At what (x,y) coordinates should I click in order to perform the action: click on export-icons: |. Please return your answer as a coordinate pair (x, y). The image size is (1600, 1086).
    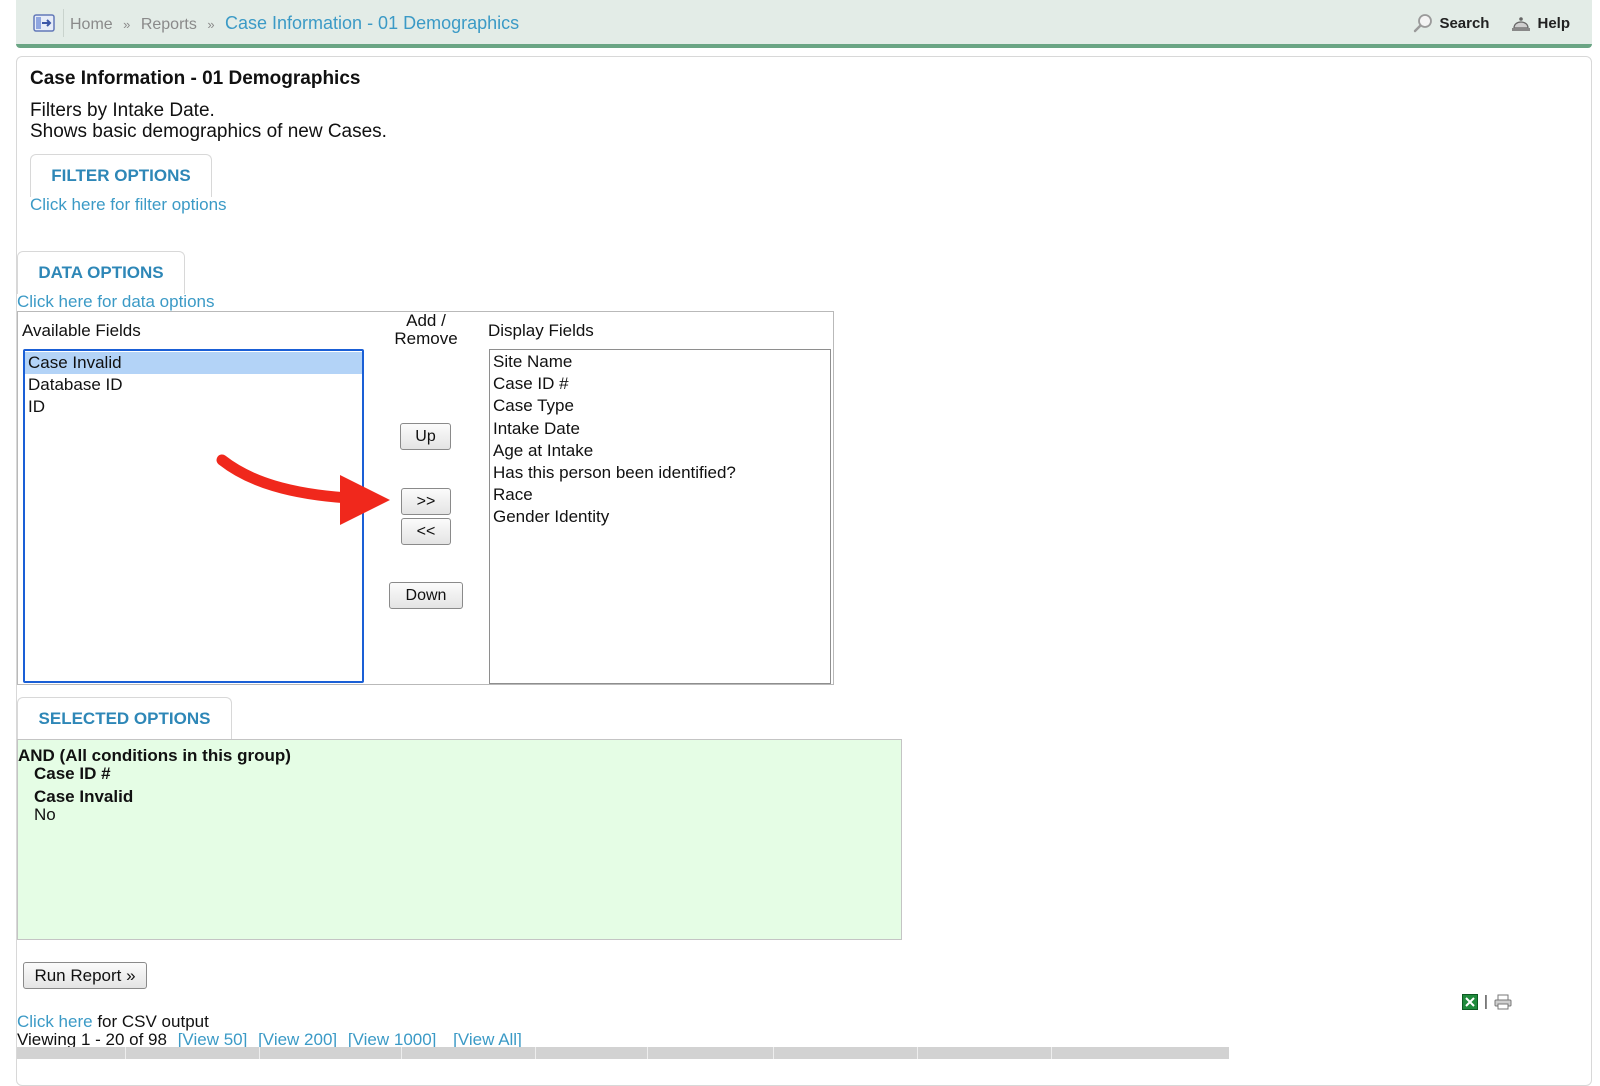
    Looking at the image, I should click on (1487, 1001).